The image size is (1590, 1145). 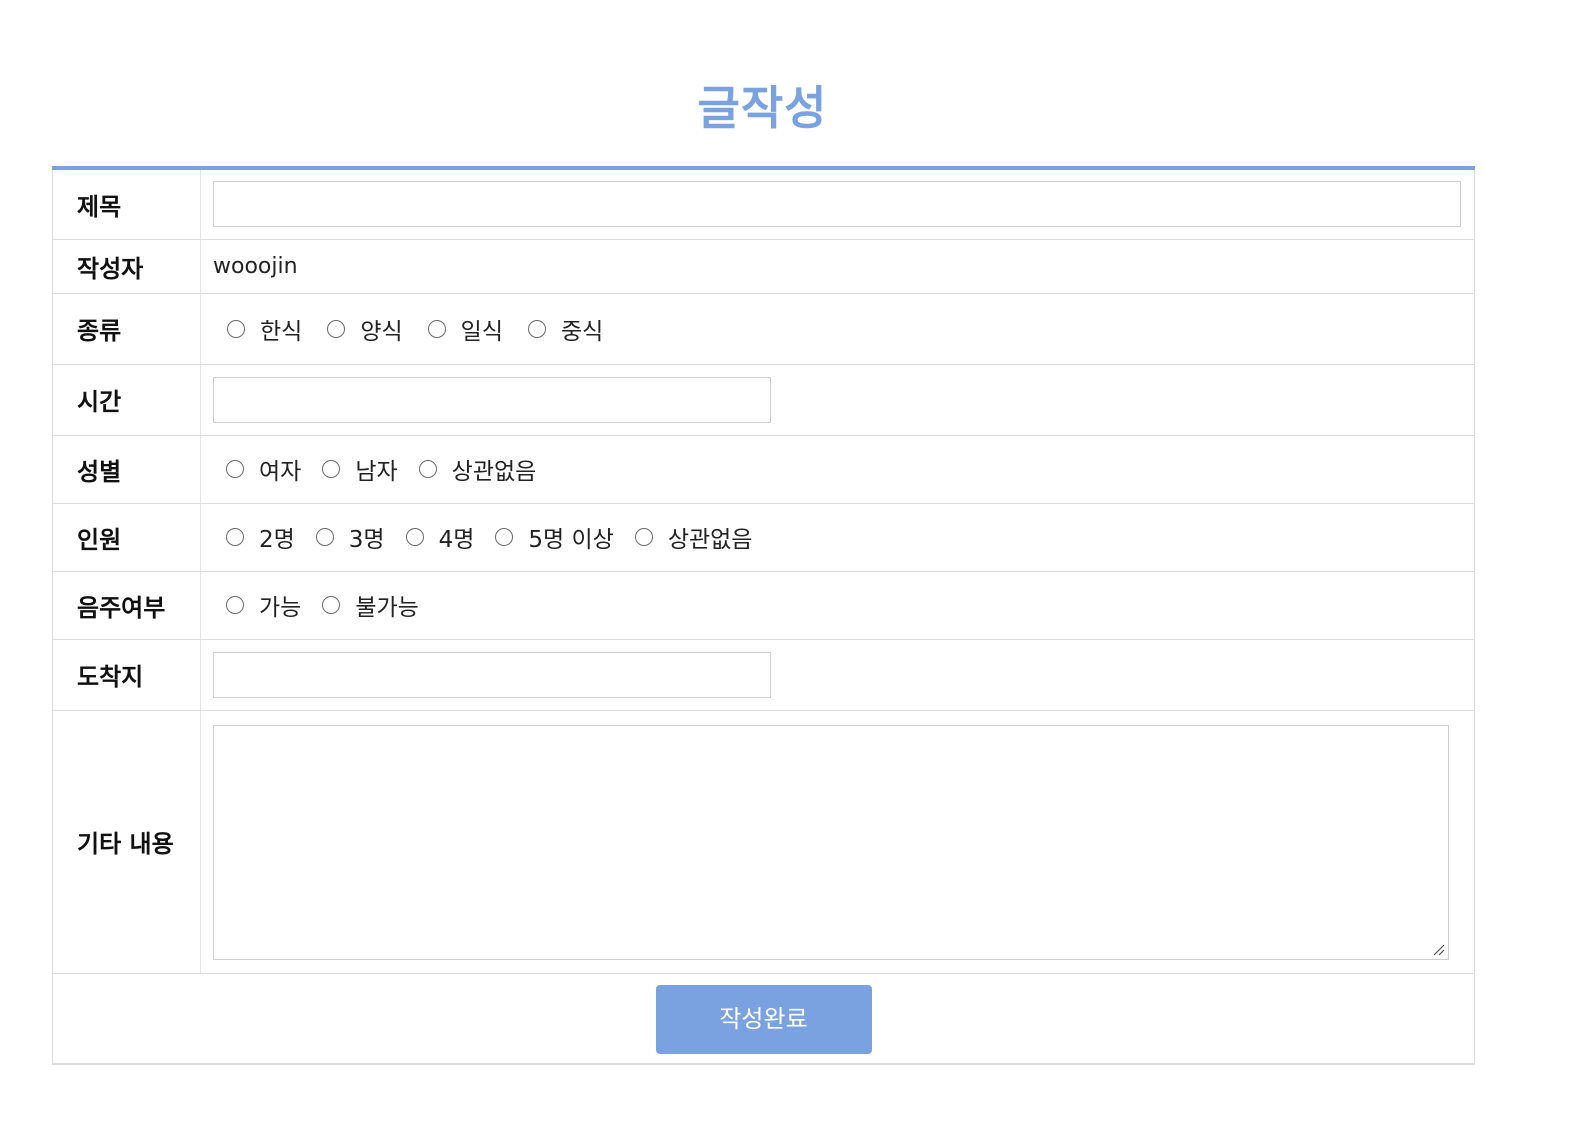 I want to click on people-option-4: 4명, so click(x=440, y=537).